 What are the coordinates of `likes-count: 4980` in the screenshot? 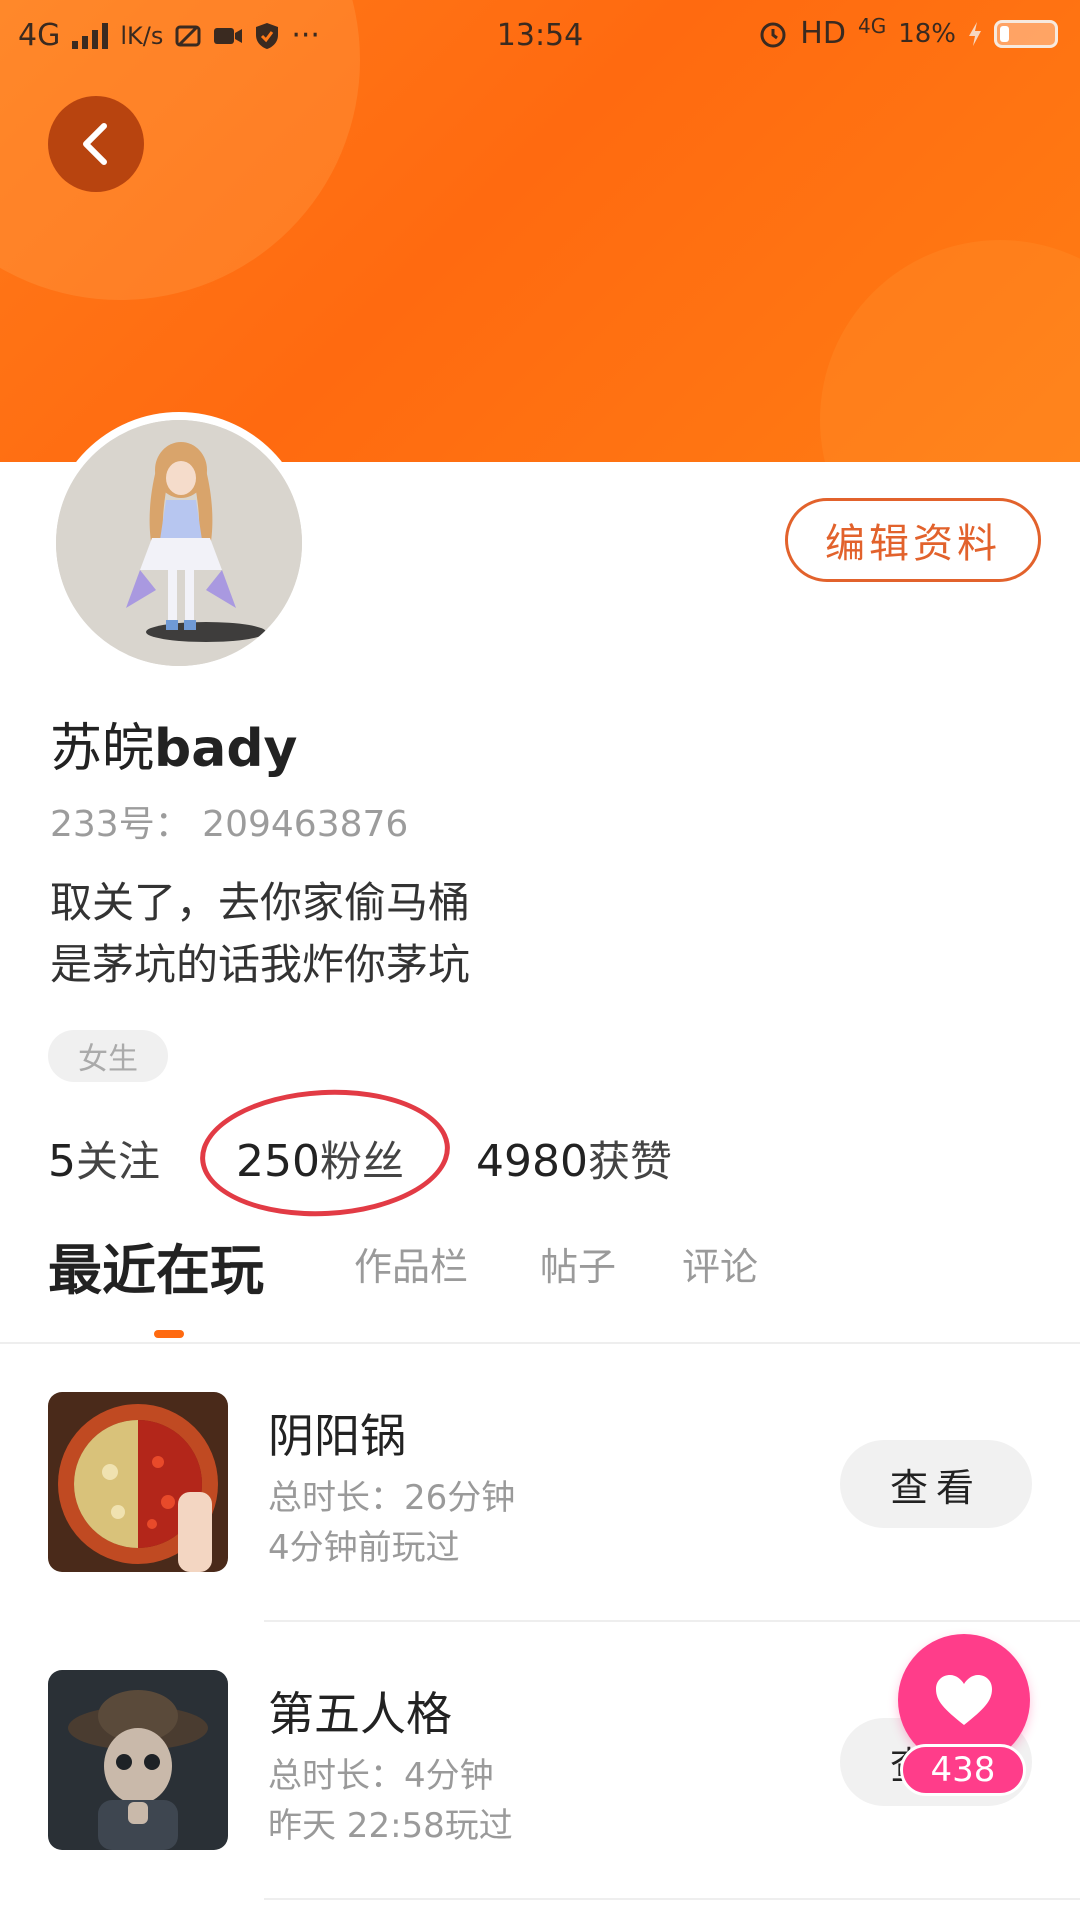 It's located at (532, 1161).